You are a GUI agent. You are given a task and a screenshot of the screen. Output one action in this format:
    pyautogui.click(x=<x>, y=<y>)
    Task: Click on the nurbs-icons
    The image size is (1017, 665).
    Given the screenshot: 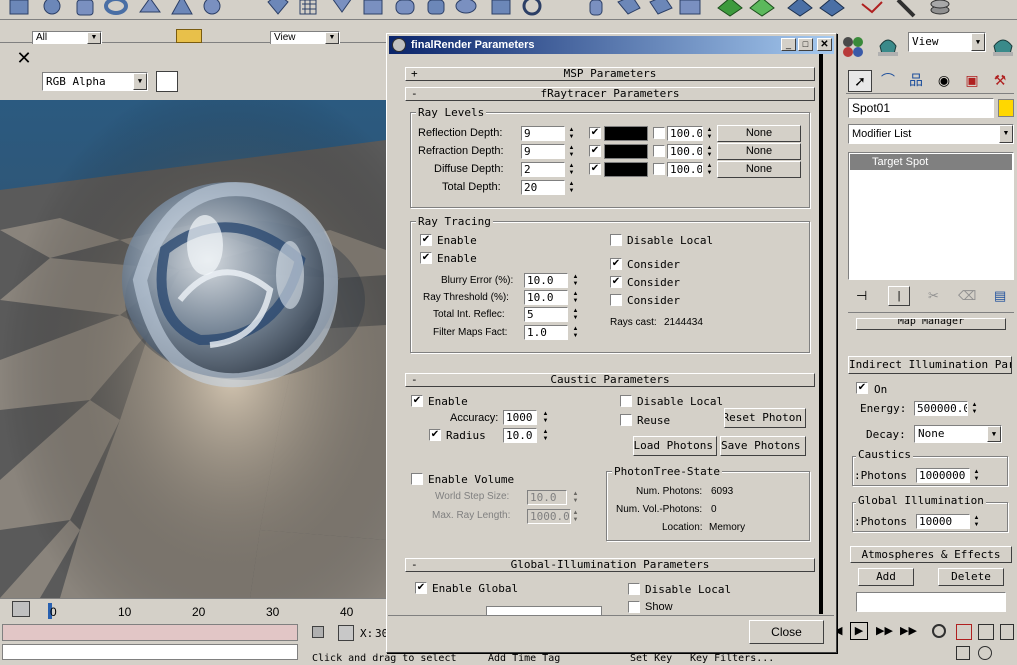 What is the action you would take?
    pyautogui.click(x=833, y=9)
    